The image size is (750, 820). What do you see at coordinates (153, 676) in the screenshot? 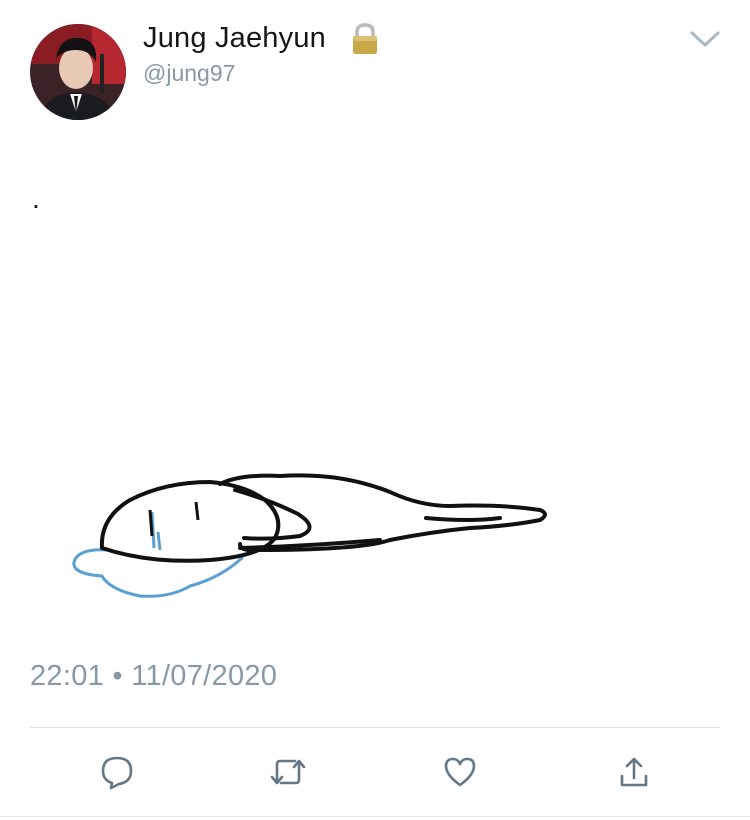
I see `tweet-timestamp: 22:01 • 11/07/2020` at bounding box center [153, 676].